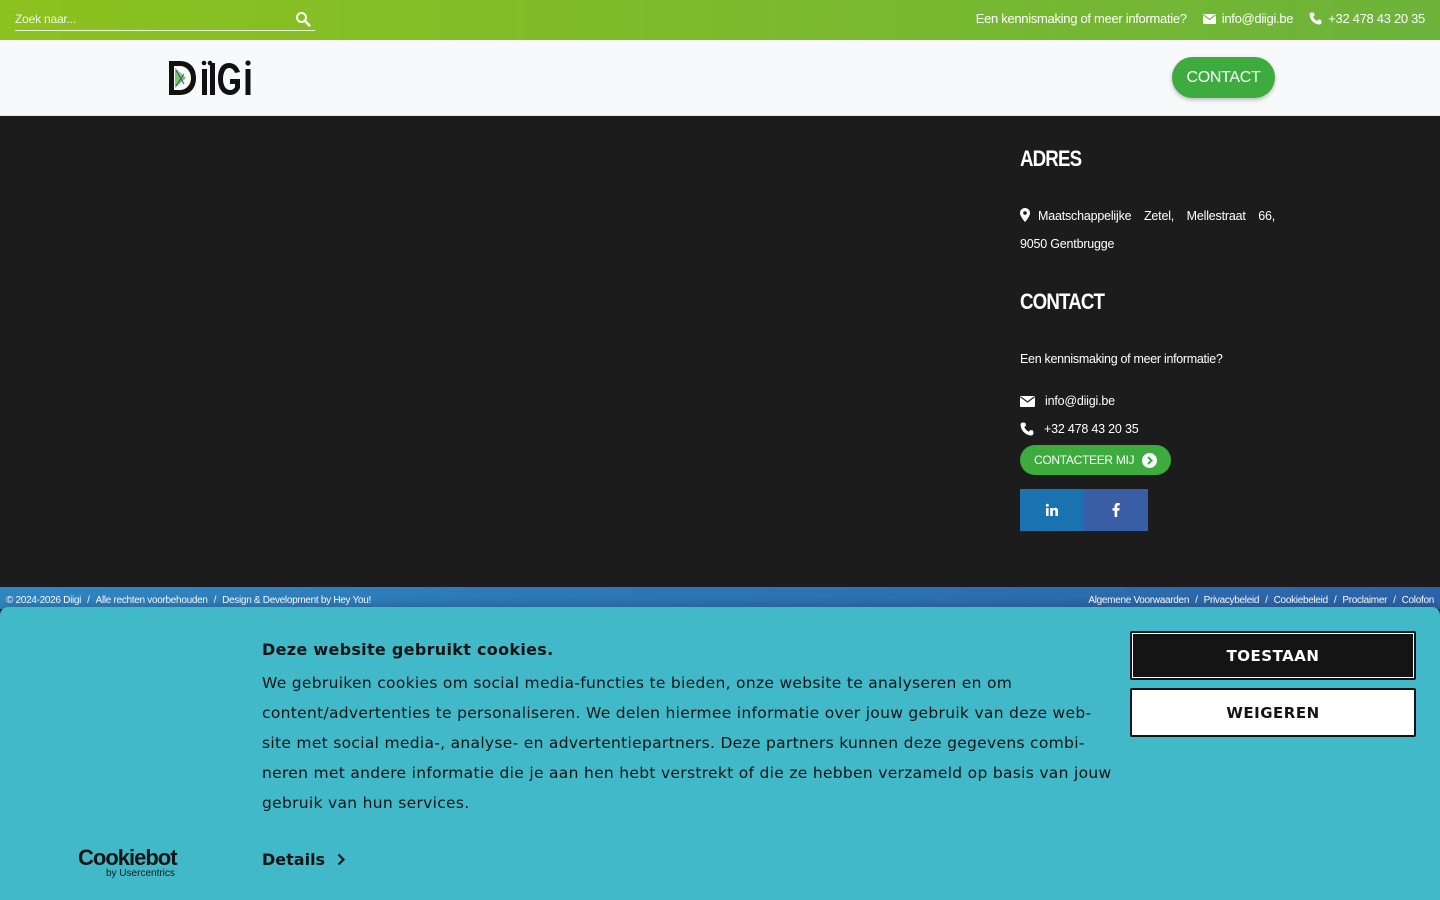 Image resolution: width=1440 pixels, height=900 pixels. What do you see at coordinates (1273, 655) in the screenshot?
I see `cookie-allow-button: TOESTAAN` at bounding box center [1273, 655].